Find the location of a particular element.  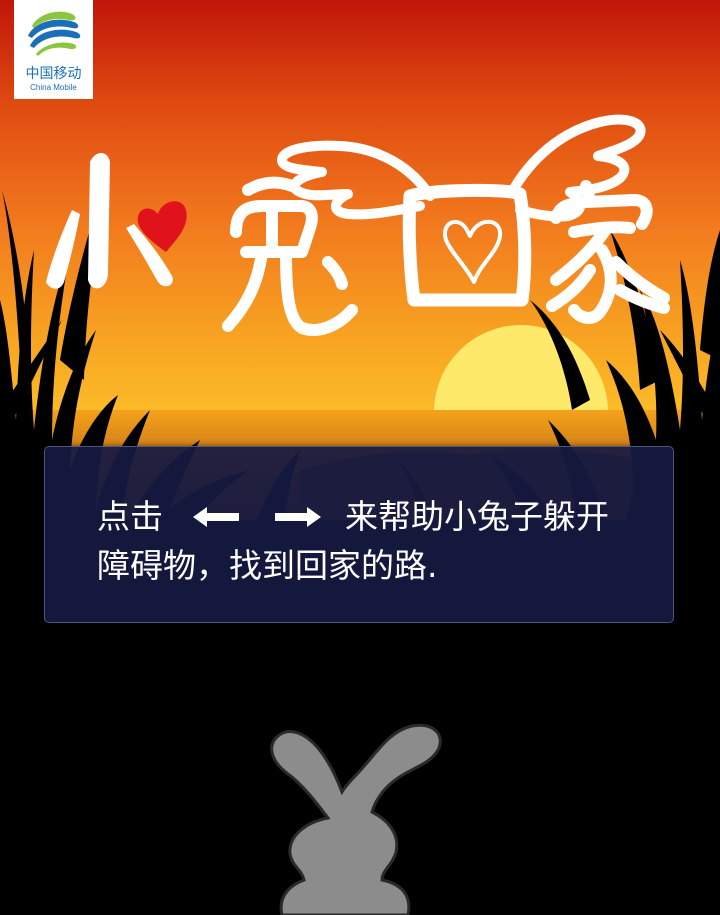

rabbit-icon is located at coordinates (357, 817).